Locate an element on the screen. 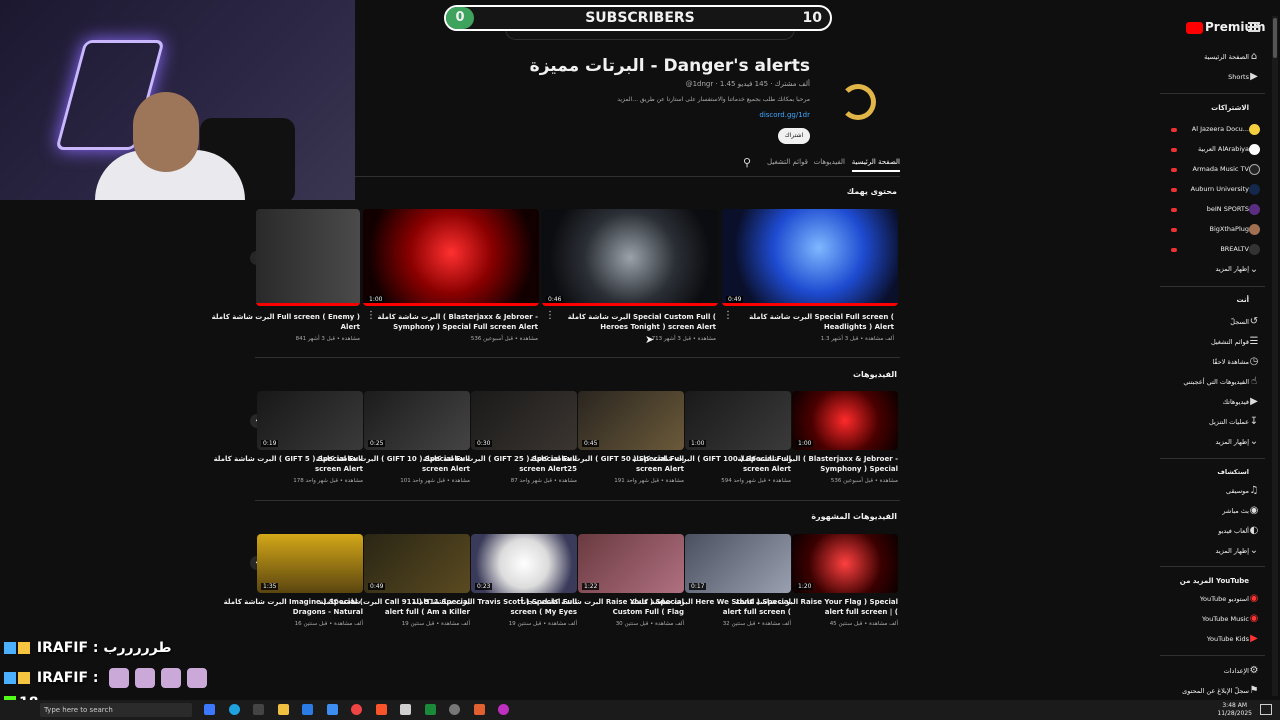 The height and width of the screenshot is (720, 1280). sidebar-item-live: بث مباشر is located at coordinates (1235, 511).